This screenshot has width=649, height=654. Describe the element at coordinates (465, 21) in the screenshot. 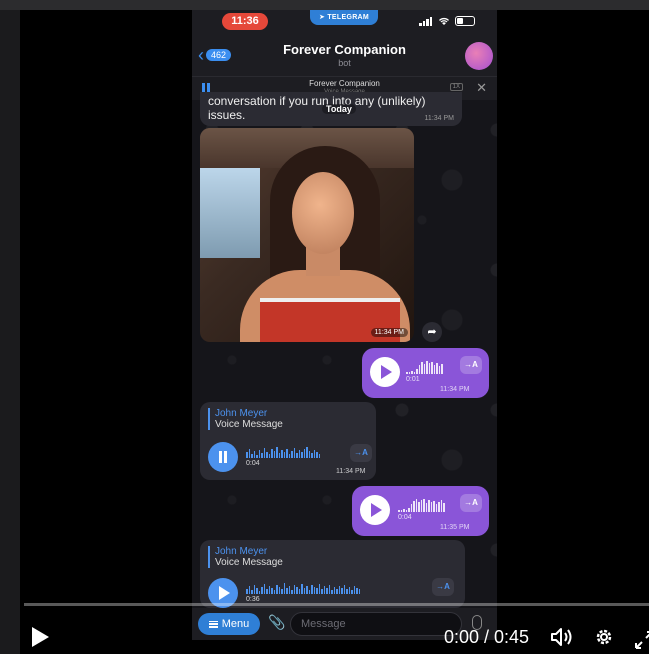

I see `battery-icon` at that location.